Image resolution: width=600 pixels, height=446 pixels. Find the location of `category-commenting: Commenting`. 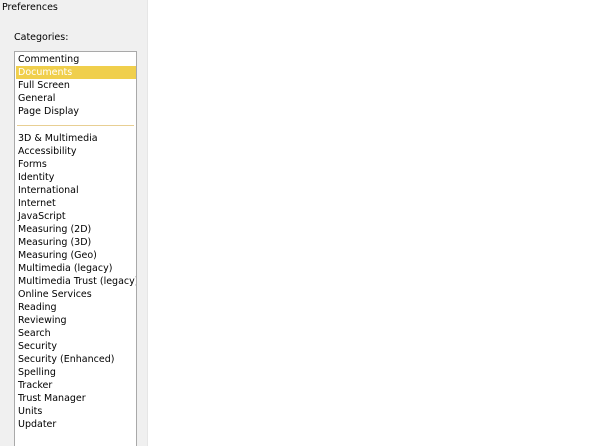

category-commenting: Commenting is located at coordinates (76, 59).